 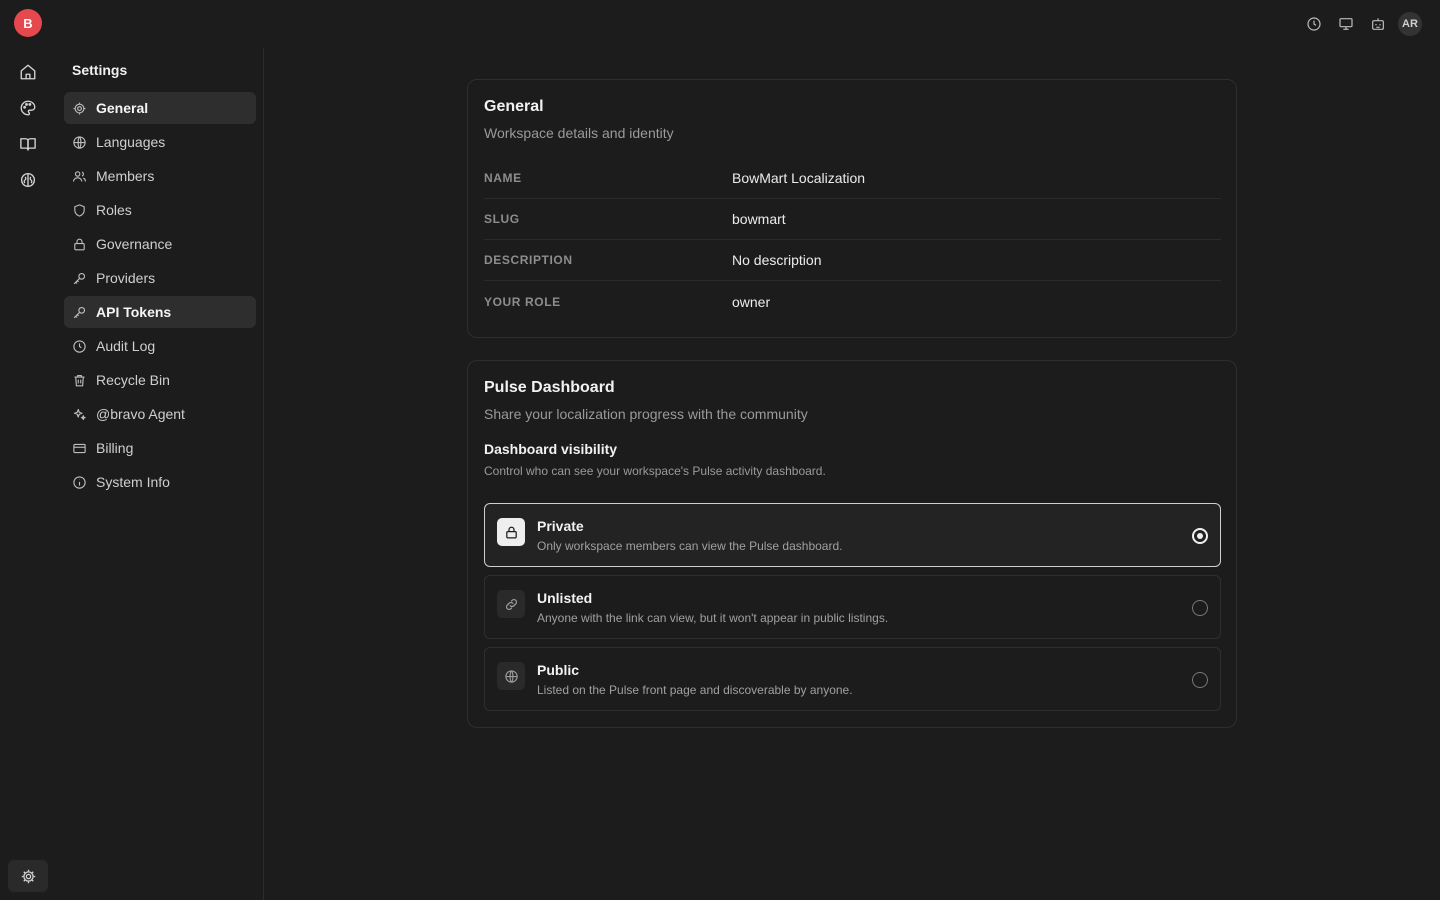 What do you see at coordinates (1362, 24) in the screenshot?
I see `top-toolbar: AR` at bounding box center [1362, 24].